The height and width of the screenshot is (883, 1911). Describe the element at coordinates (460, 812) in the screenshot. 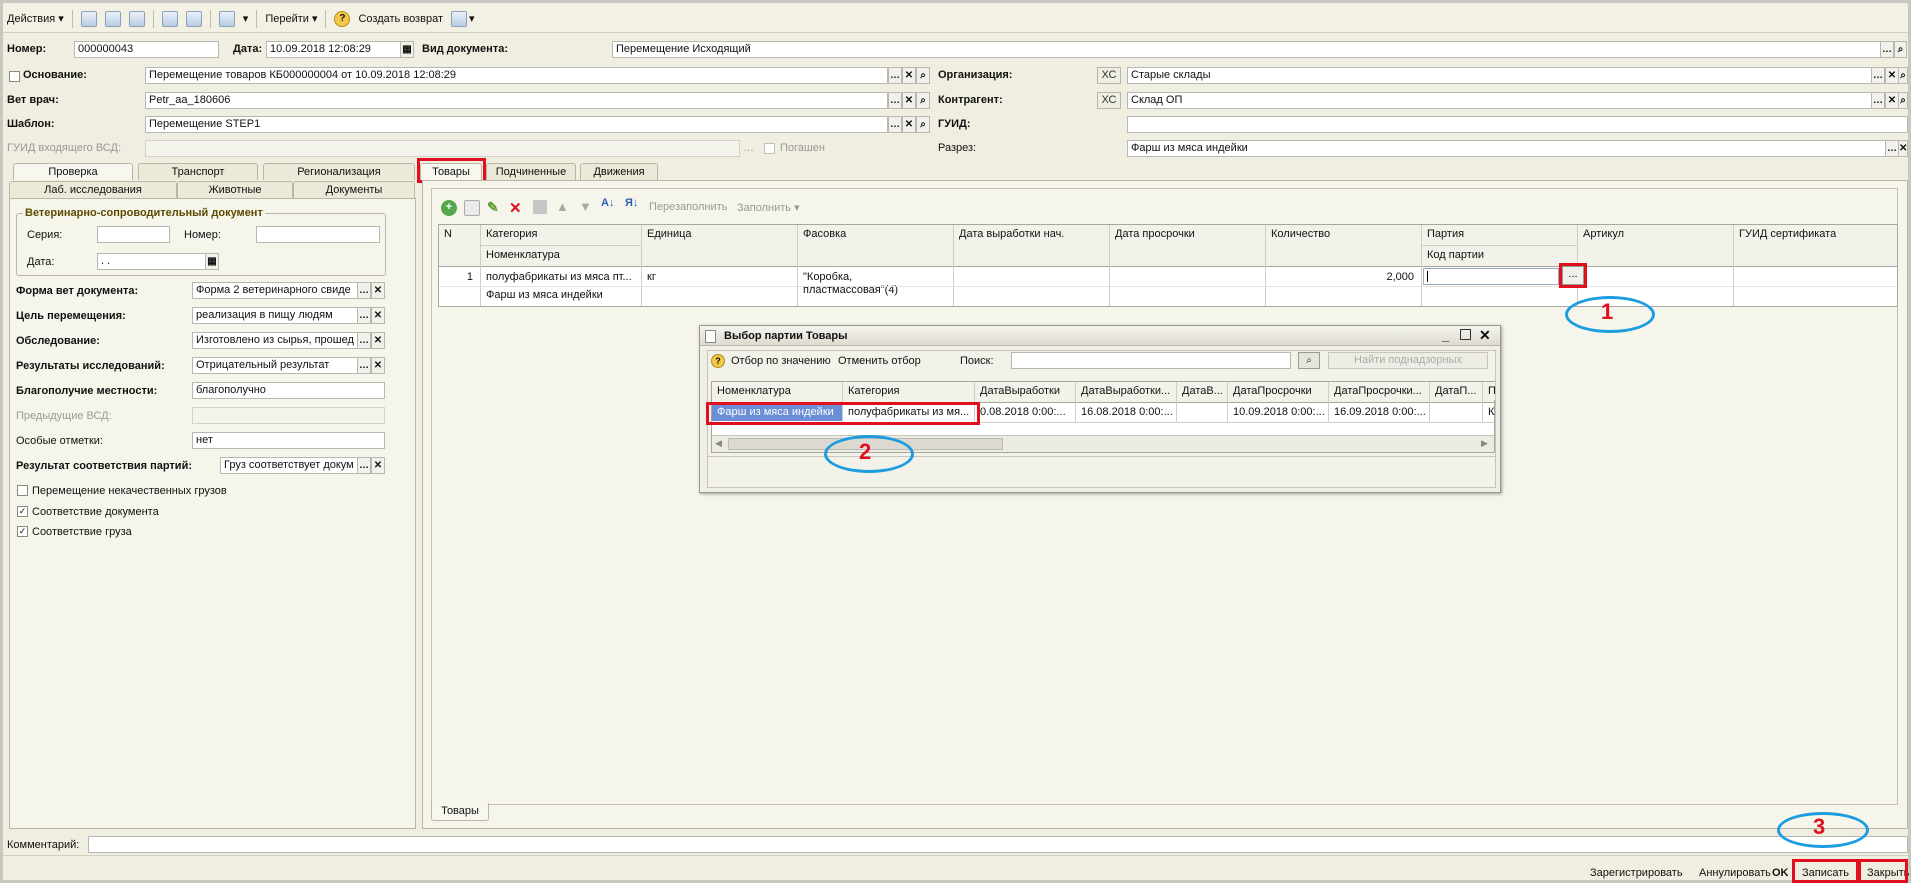

I see `bottom-tab-goods: Товары` at that location.